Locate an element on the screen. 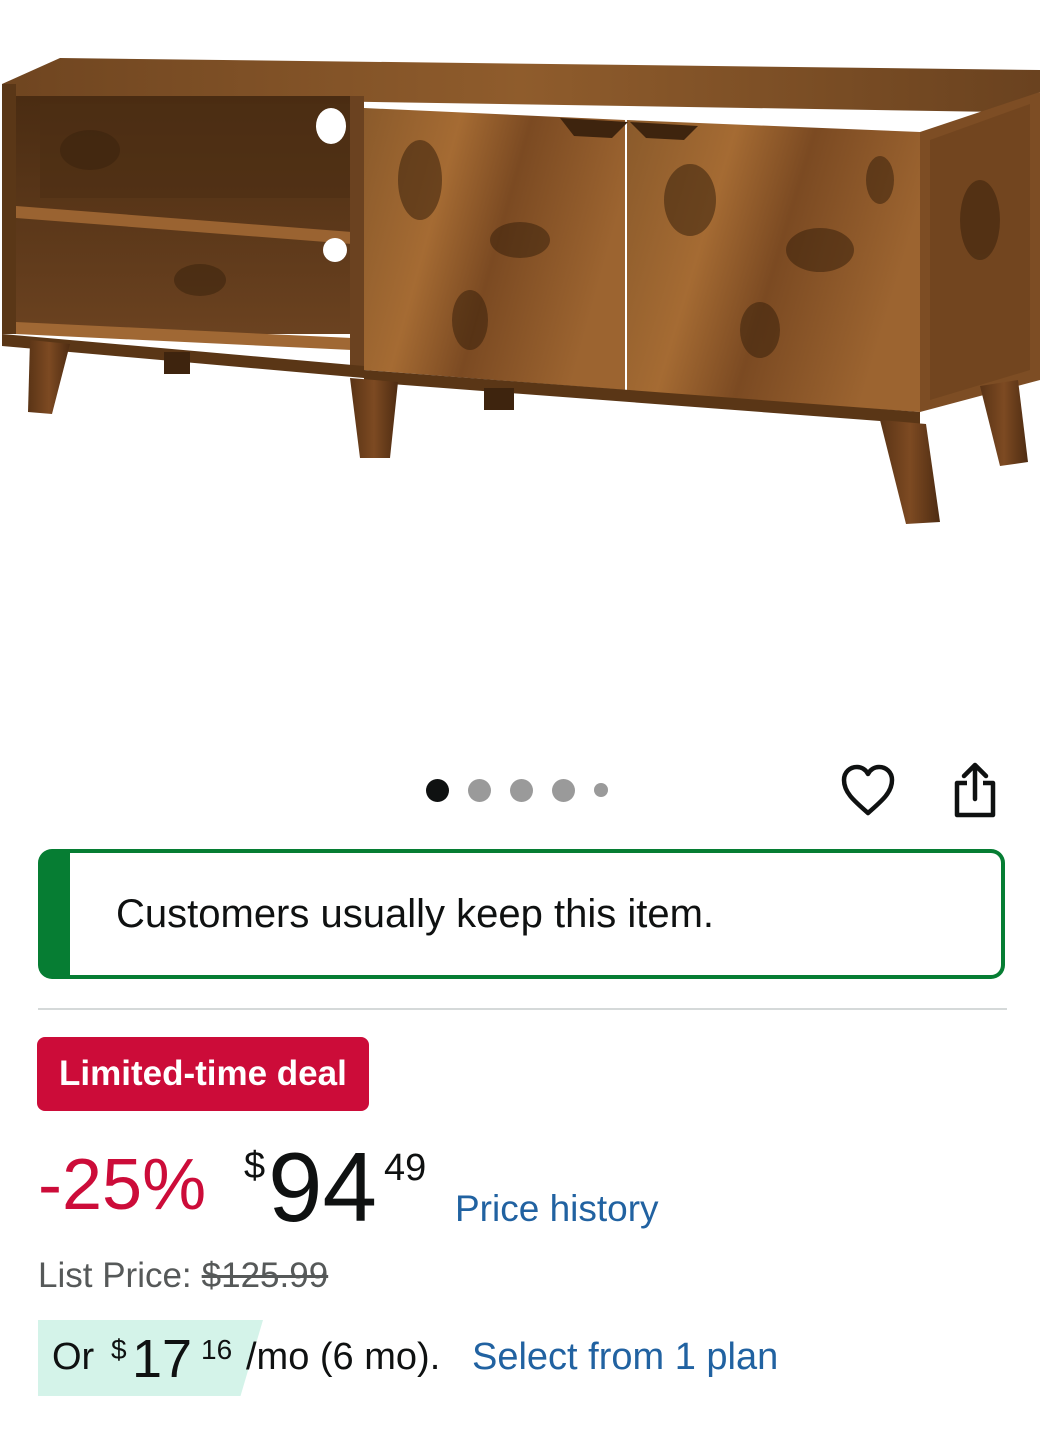  wishlist-button is located at coordinates (868, 790).